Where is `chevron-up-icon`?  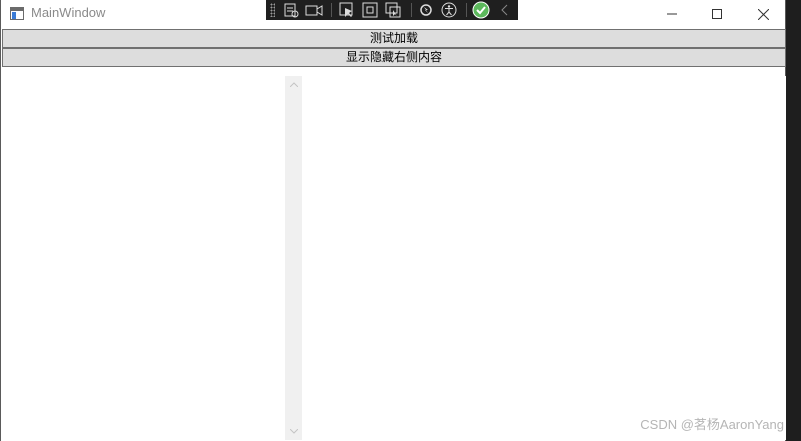
chevron-up-icon is located at coordinates (293, 84).